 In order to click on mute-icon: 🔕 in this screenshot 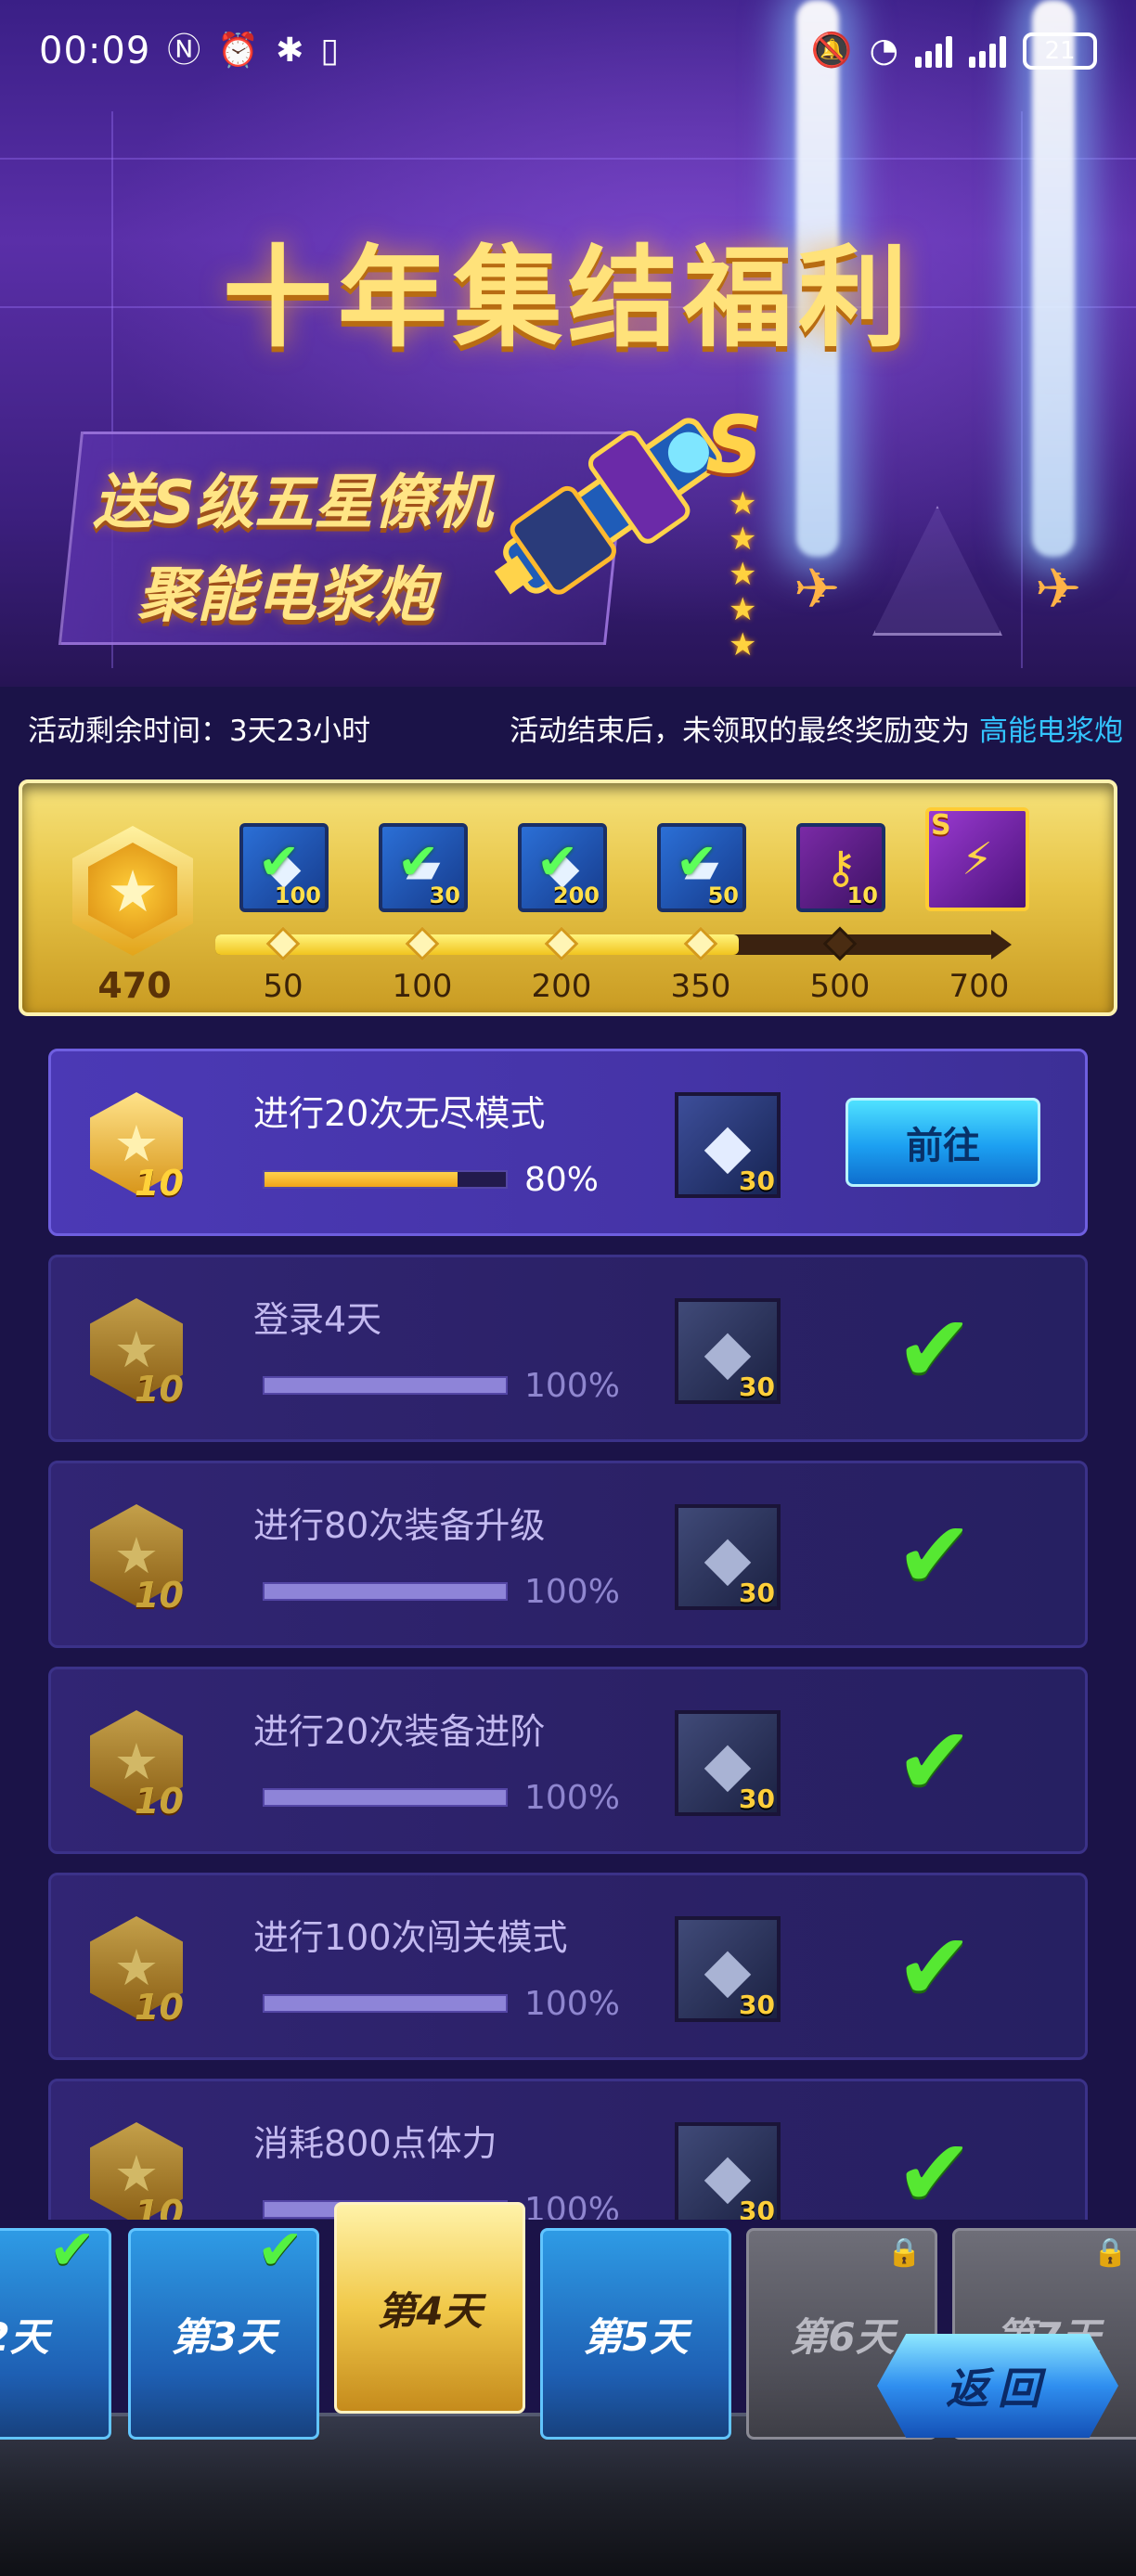, I will do `click(831, 51)`.